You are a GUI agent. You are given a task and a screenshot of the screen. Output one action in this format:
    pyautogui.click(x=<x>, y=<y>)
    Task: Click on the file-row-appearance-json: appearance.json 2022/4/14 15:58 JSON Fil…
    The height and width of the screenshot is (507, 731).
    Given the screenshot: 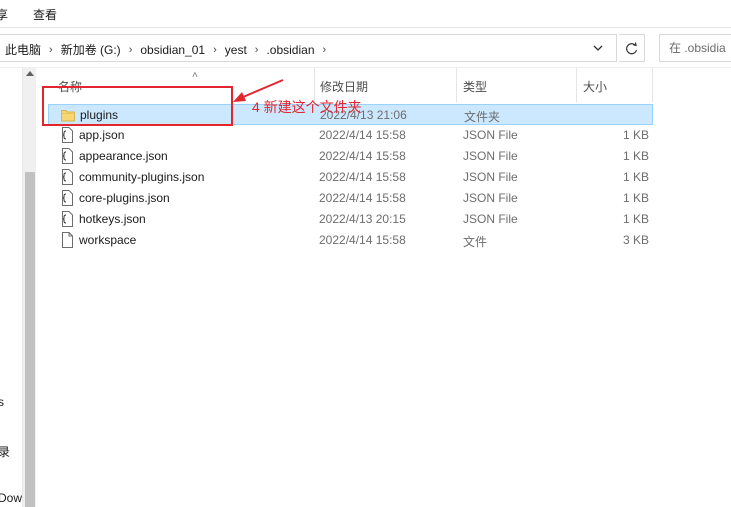 What is the action you would take?
    pyautogui.click(x=350, y=156)
    